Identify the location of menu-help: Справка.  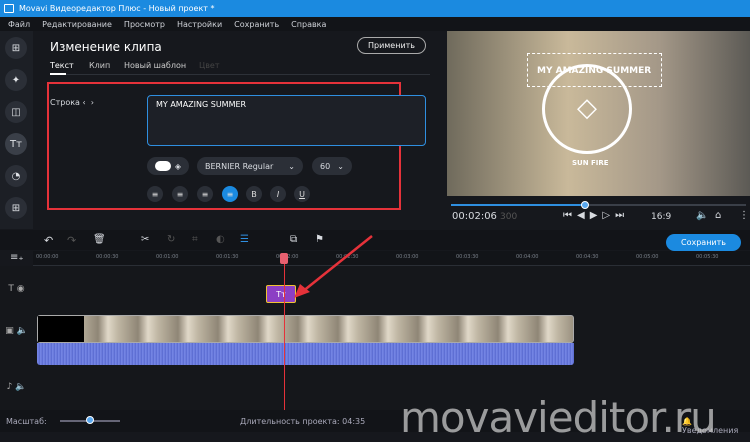
(308, 24).